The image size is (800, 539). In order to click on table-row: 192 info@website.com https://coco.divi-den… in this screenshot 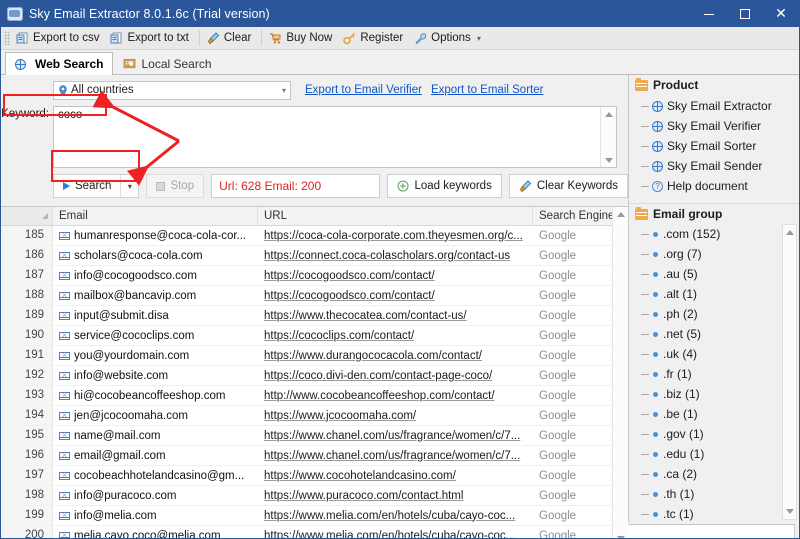, I will do `click(314, 376)`.